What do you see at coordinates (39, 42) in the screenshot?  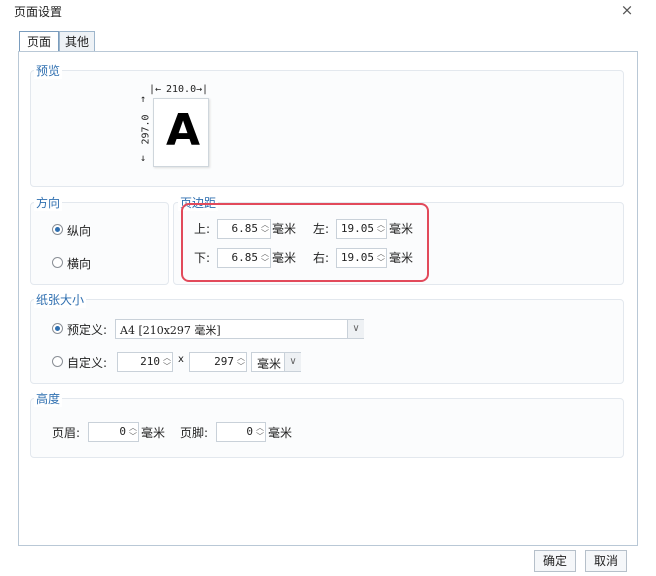 I see `tab-page: 页面` at bounding box center [39, 42].